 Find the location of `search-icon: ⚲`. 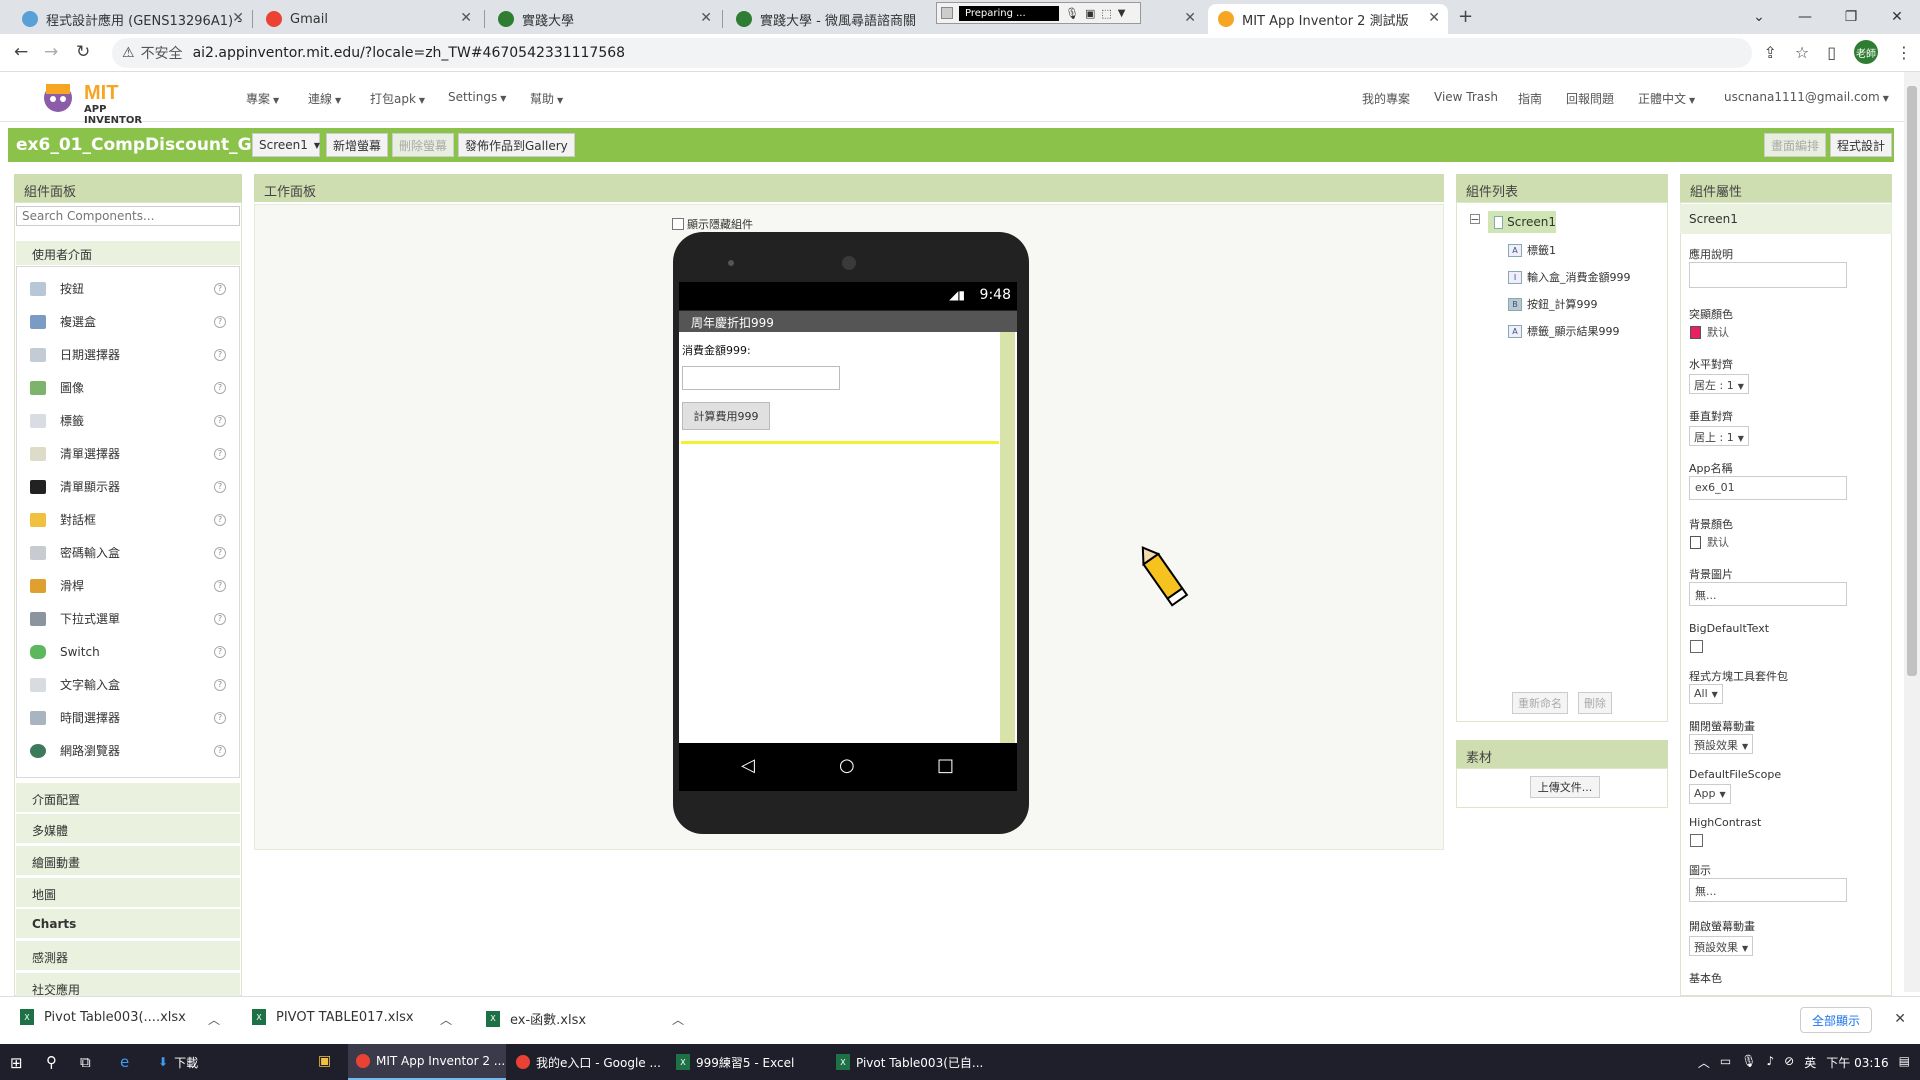

search-icon: ⚲ is located at coordinates (51, 1062).